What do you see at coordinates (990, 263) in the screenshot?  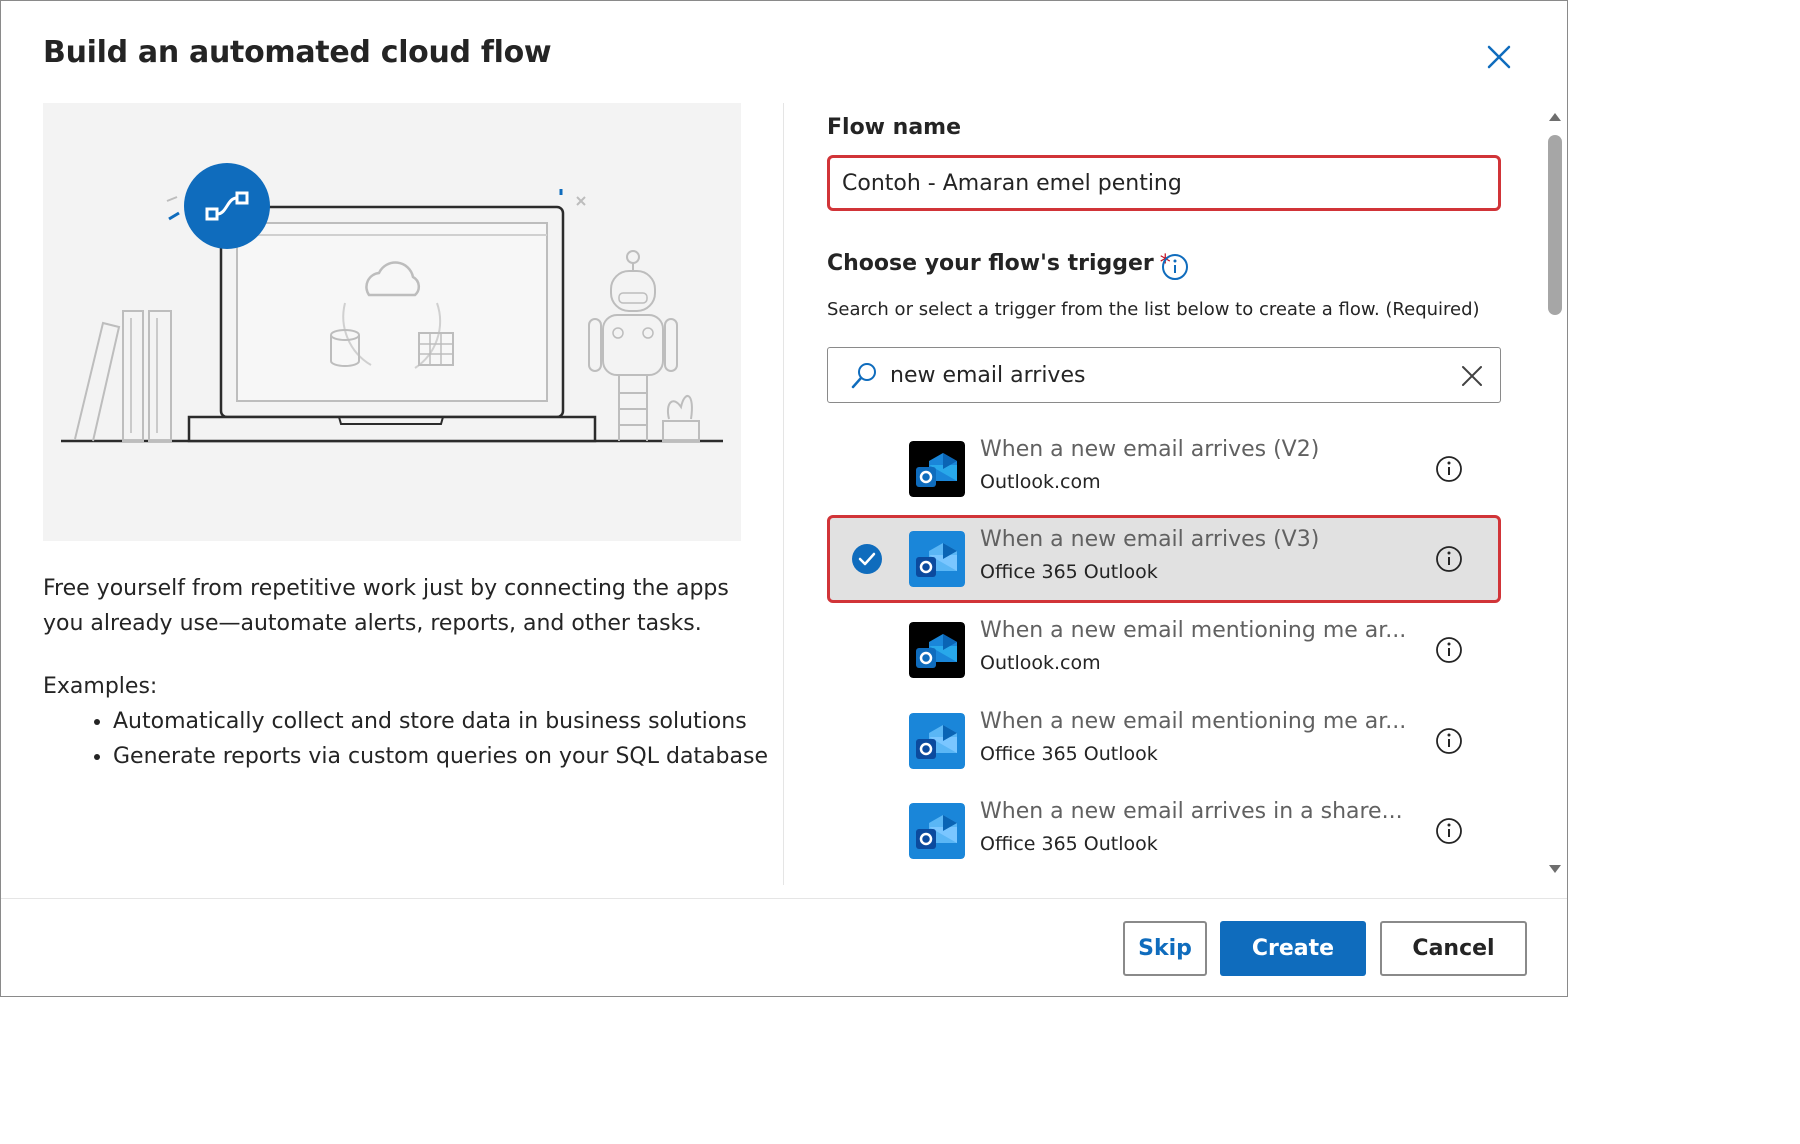 I see `trigger-label-text: Choose your flow's trigger` at bounding box center [990, 263].